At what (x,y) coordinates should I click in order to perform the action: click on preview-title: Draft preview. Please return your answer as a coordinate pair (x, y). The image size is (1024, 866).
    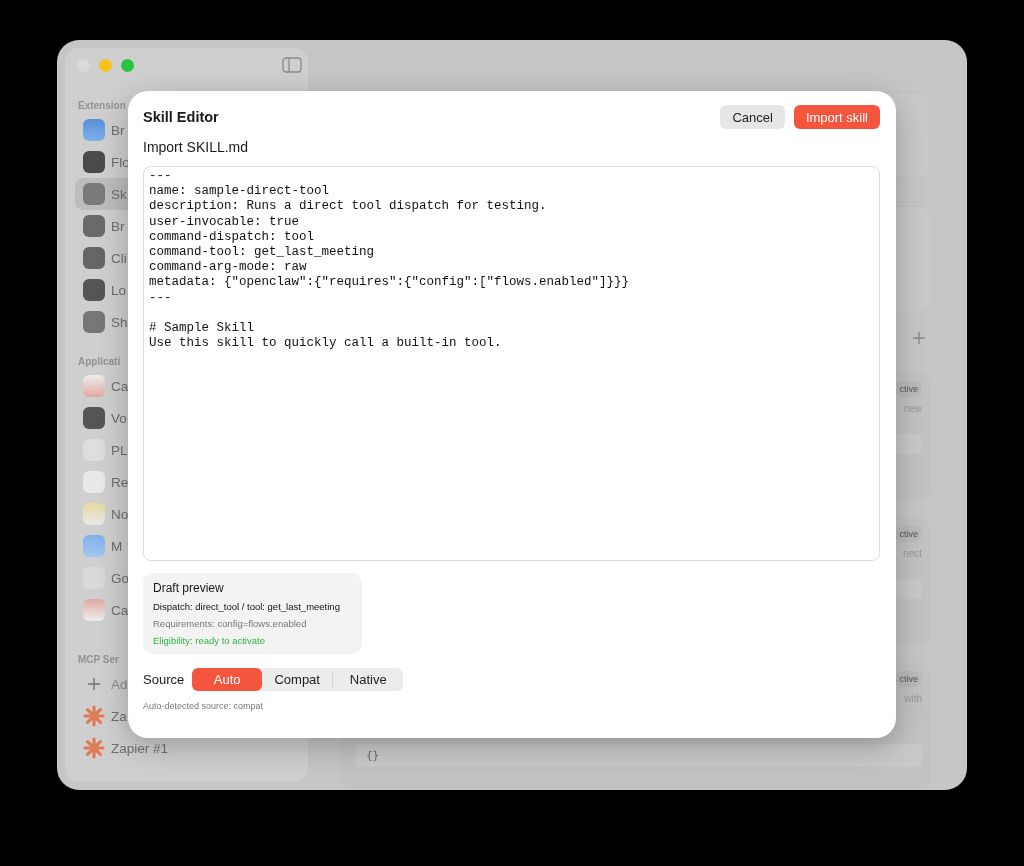
    Looking at the image, I should click on (189, 588).